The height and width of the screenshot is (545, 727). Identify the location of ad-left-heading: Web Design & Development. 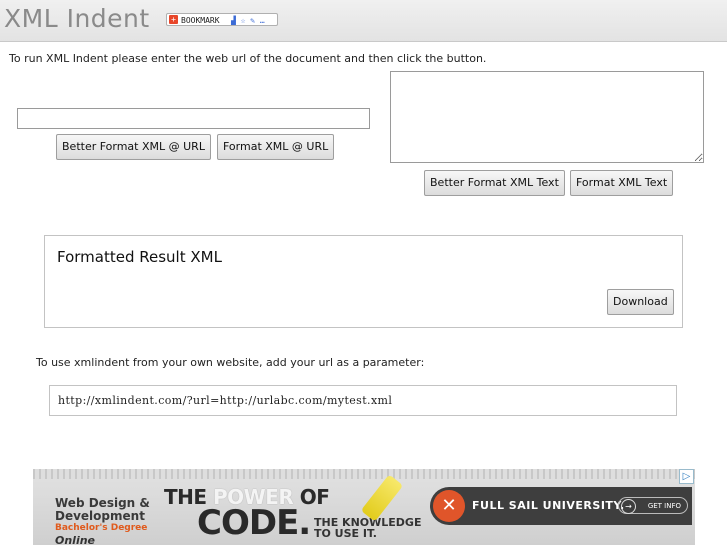
(102, 510).